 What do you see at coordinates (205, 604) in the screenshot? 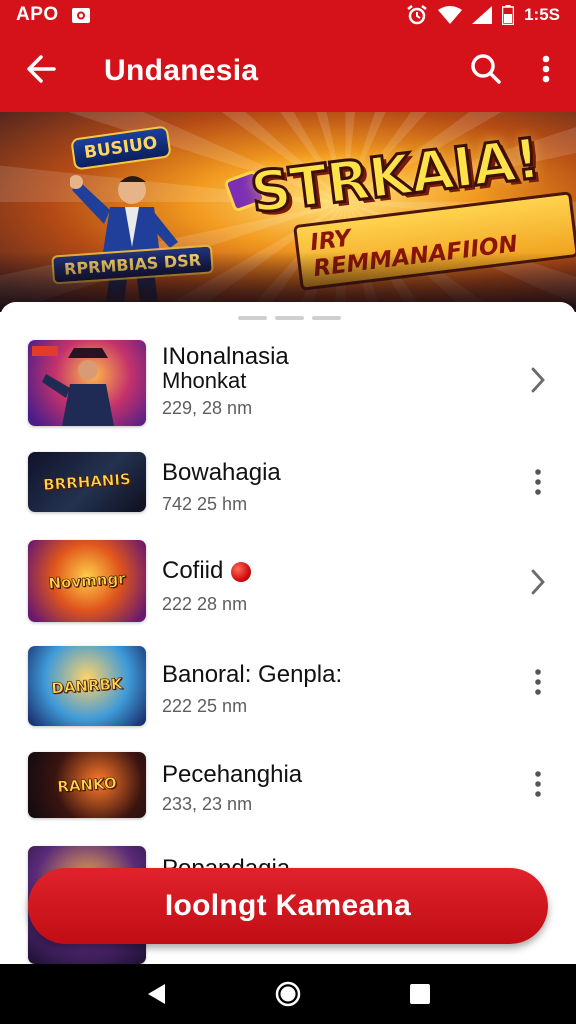
I see `list-item-meta: 222 28 nm` at bounding box center [205, 604].